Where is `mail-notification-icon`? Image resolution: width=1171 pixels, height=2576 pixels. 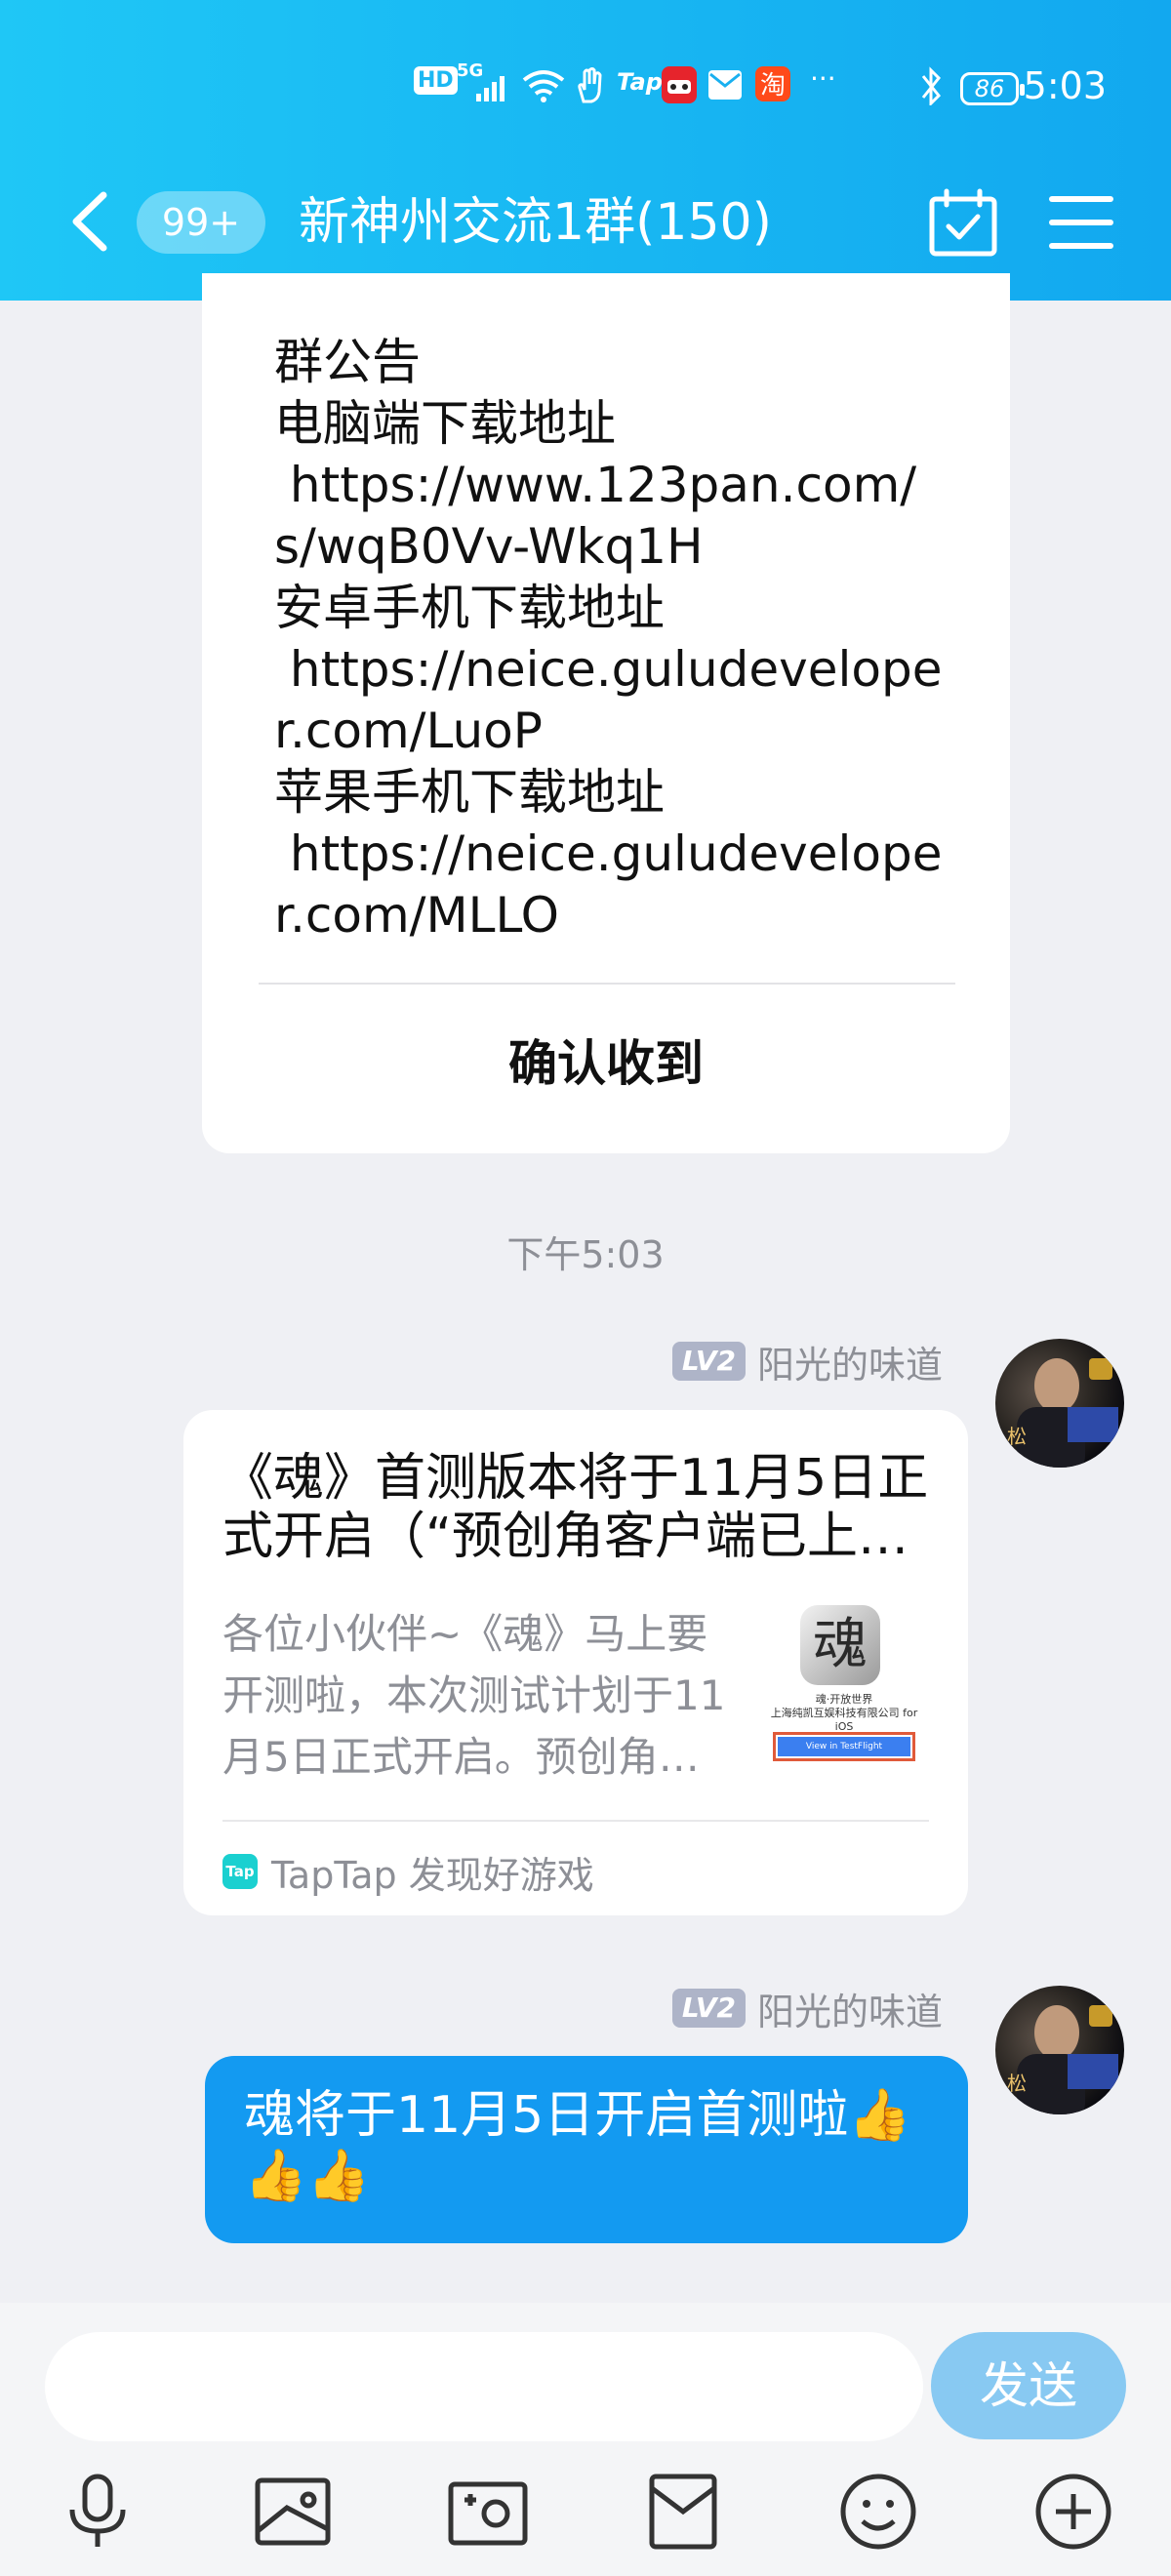
mail-notification-icon is located at coordinates (725, 85).